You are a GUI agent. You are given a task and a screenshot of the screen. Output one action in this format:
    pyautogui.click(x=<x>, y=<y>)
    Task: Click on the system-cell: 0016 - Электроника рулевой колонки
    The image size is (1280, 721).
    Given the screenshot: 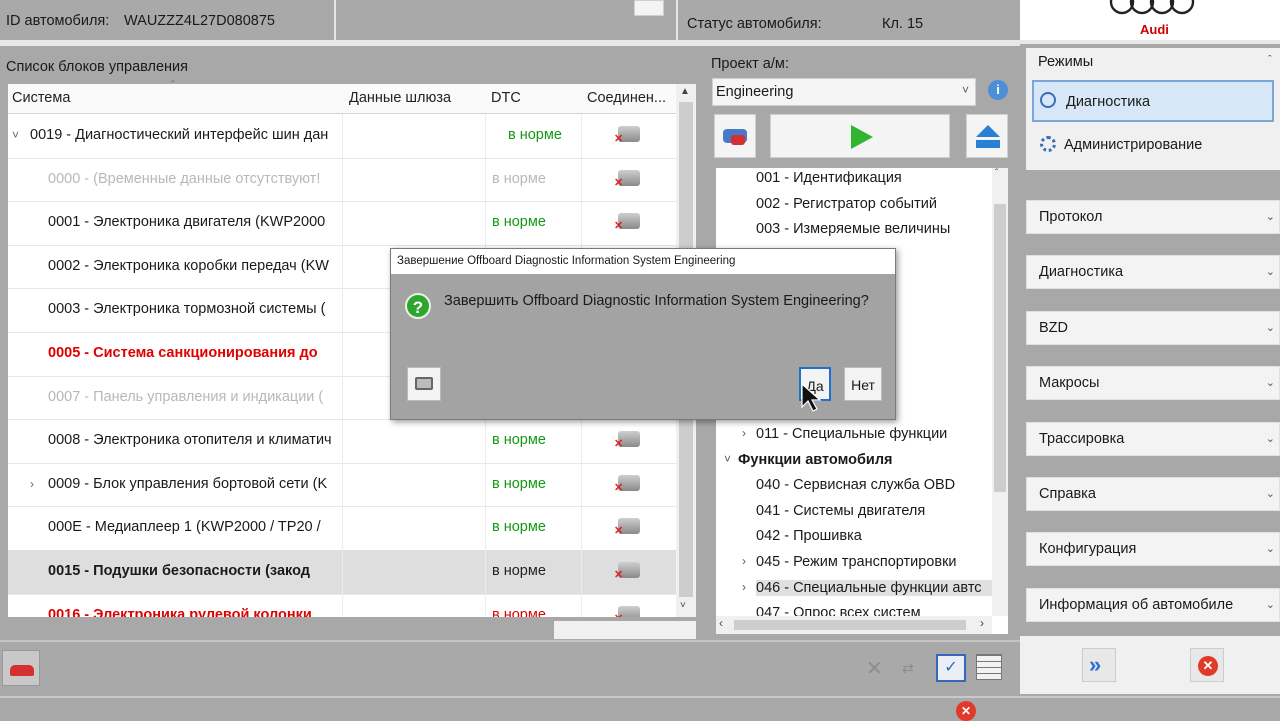 What is the action you would take?
    pyautogui.click(x=175, y=605)
    